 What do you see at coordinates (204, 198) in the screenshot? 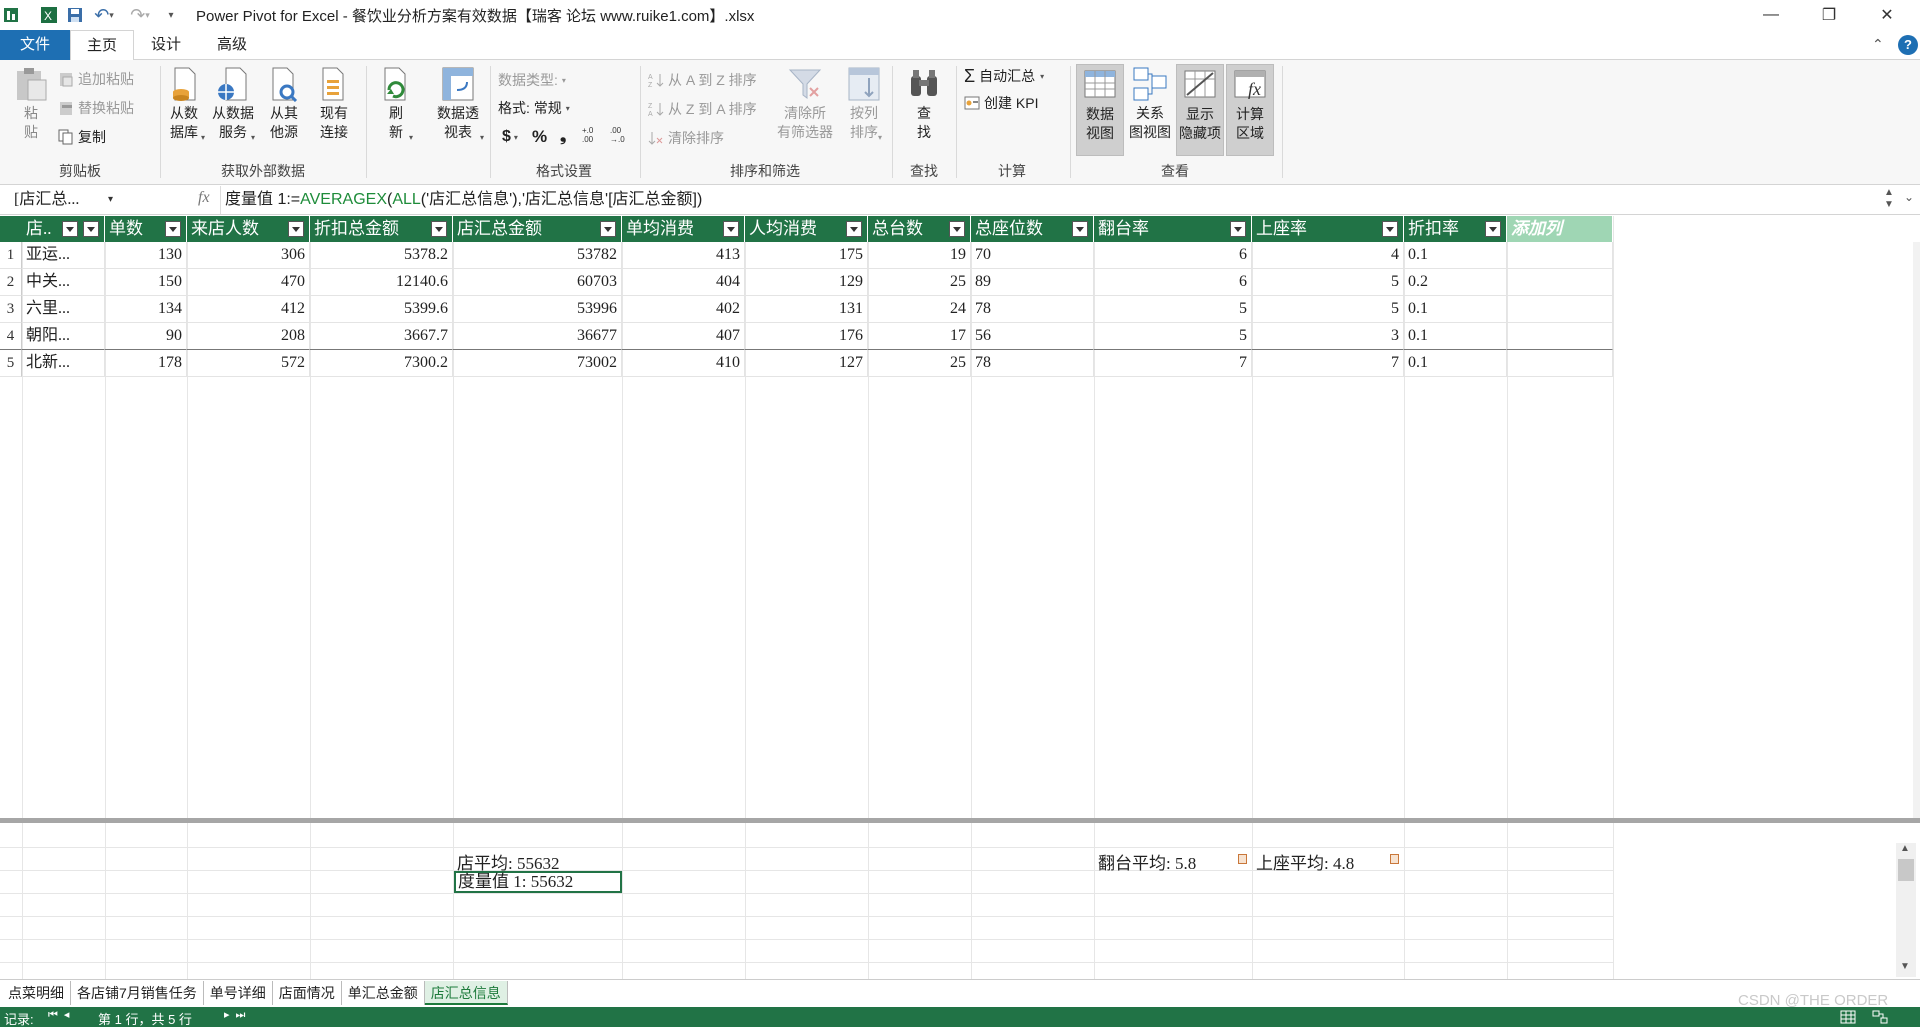
I see `fx-icon: fx` at bounding box center [204, 198].